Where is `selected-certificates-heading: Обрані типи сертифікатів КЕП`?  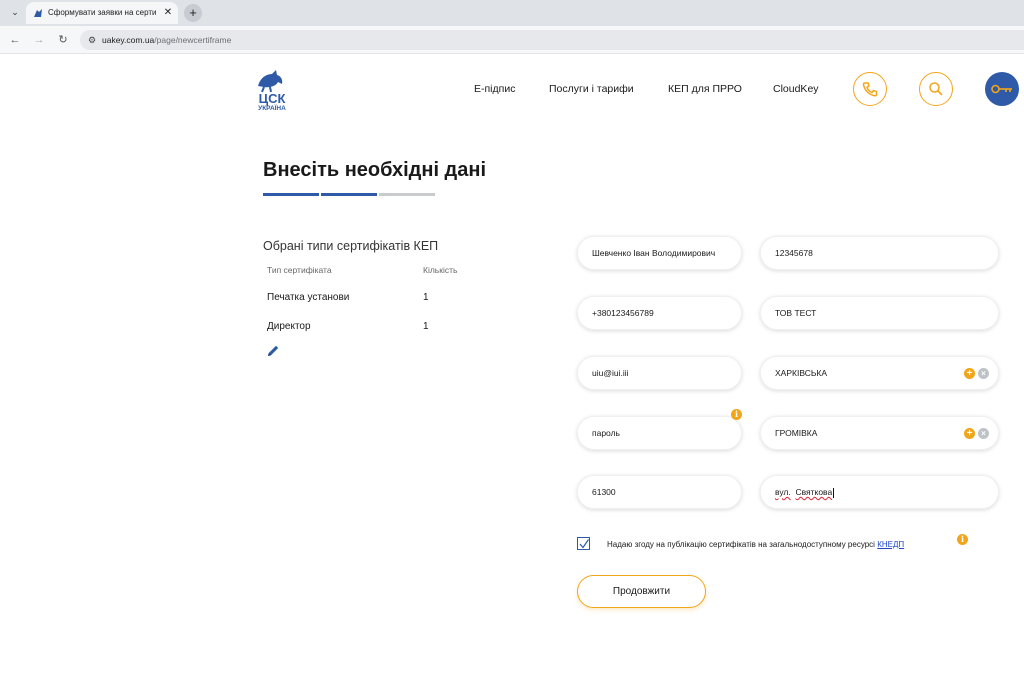
selected-certificates-heading: Обрані типи сертифікатів КЕП is located at coordinates (351, 246).